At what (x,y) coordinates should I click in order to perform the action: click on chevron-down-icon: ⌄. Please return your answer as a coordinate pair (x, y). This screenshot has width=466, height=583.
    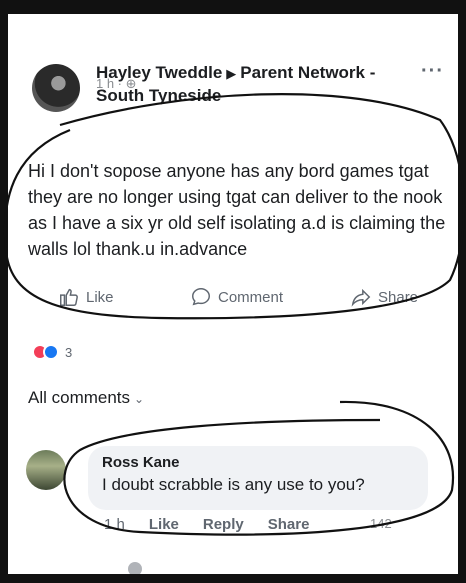
    Looking at the image, I should click on (139, 399).